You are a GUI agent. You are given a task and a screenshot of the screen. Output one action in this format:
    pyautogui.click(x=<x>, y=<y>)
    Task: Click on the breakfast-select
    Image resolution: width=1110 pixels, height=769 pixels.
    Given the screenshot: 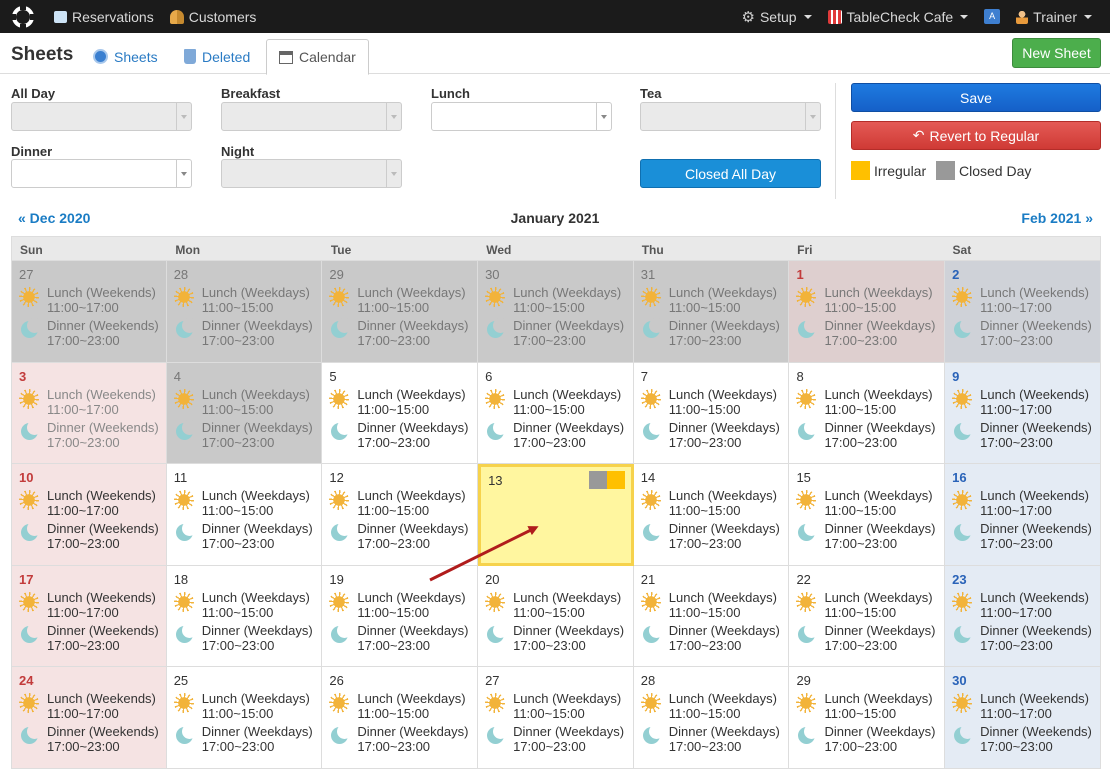 What is the action you would take?
    pyautogui.click(x=311, y=116)
    